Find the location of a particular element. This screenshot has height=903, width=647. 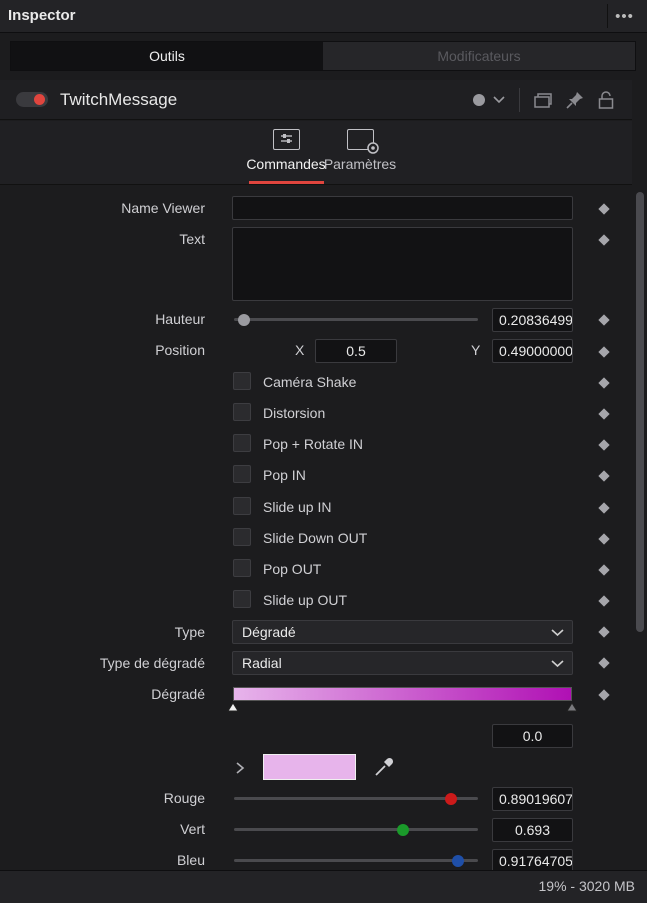

tab-commandes: Commandes is located at coordinates (286, 150).